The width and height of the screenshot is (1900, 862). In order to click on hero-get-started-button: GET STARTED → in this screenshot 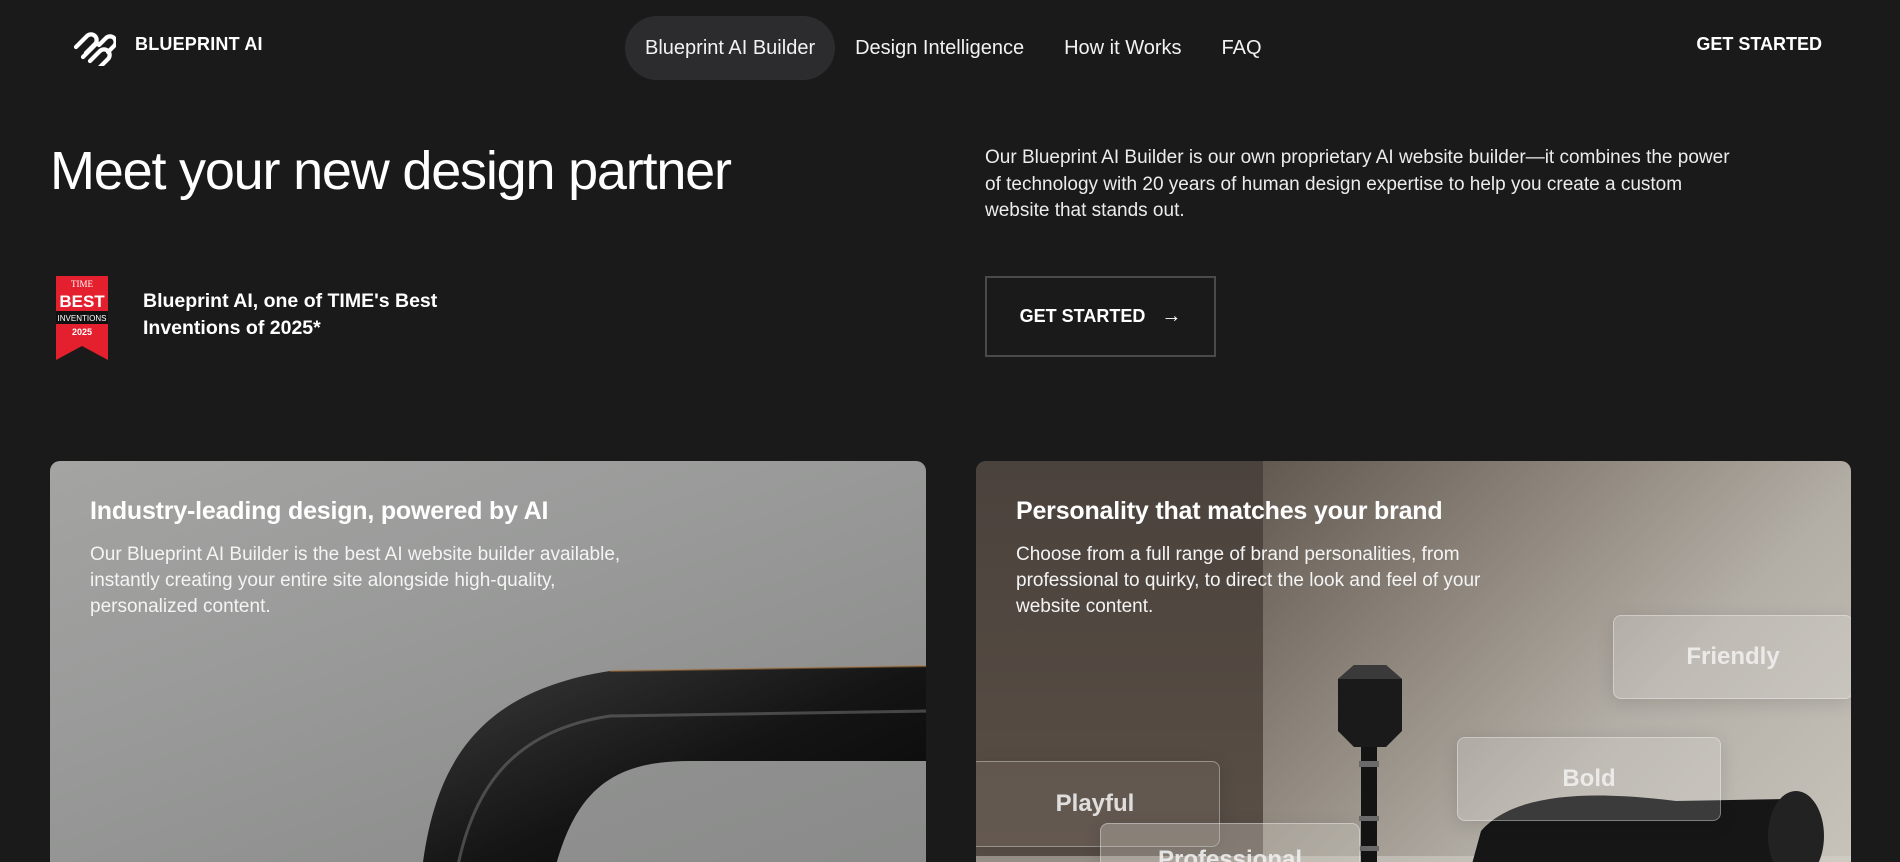, I will do `click(1100, 316)`.